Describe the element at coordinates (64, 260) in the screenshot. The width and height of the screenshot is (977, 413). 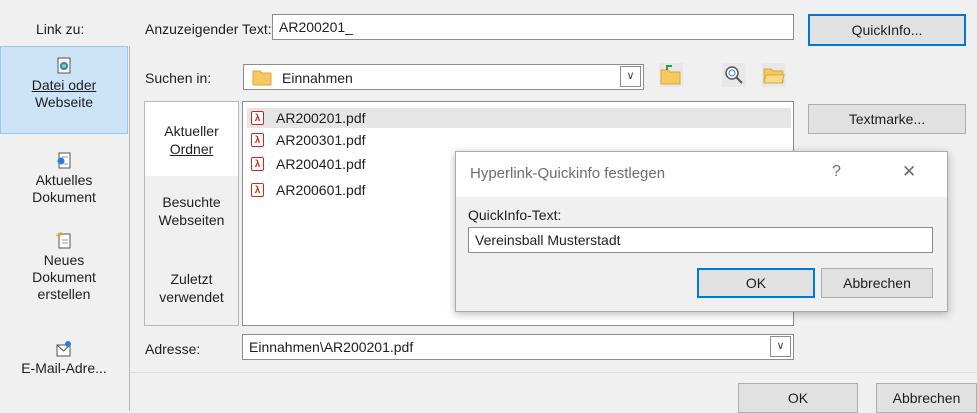
I see `sidebar-item-label: Neues` at that location.